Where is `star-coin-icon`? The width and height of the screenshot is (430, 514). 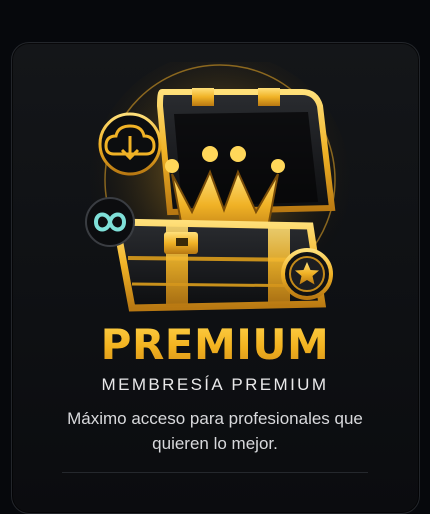
star-coin-icon is located at coordinates (307, 274).